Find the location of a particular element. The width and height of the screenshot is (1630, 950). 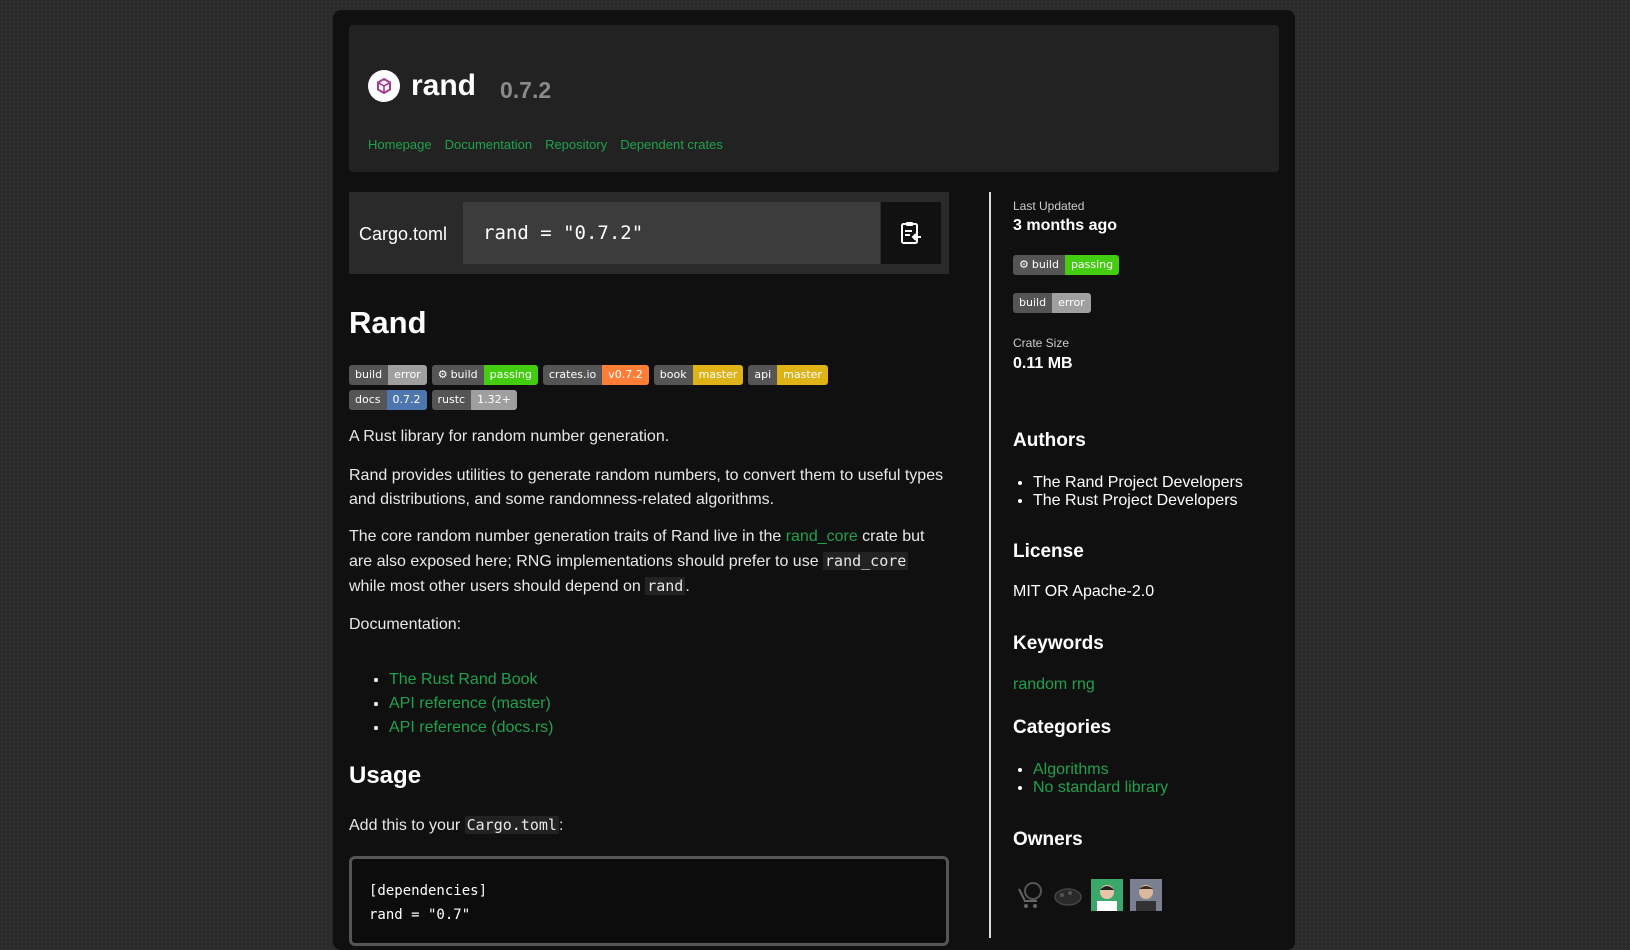

doc-link-api-docsrs: API reference (docs.rs) is located at coordinates (471, 727).